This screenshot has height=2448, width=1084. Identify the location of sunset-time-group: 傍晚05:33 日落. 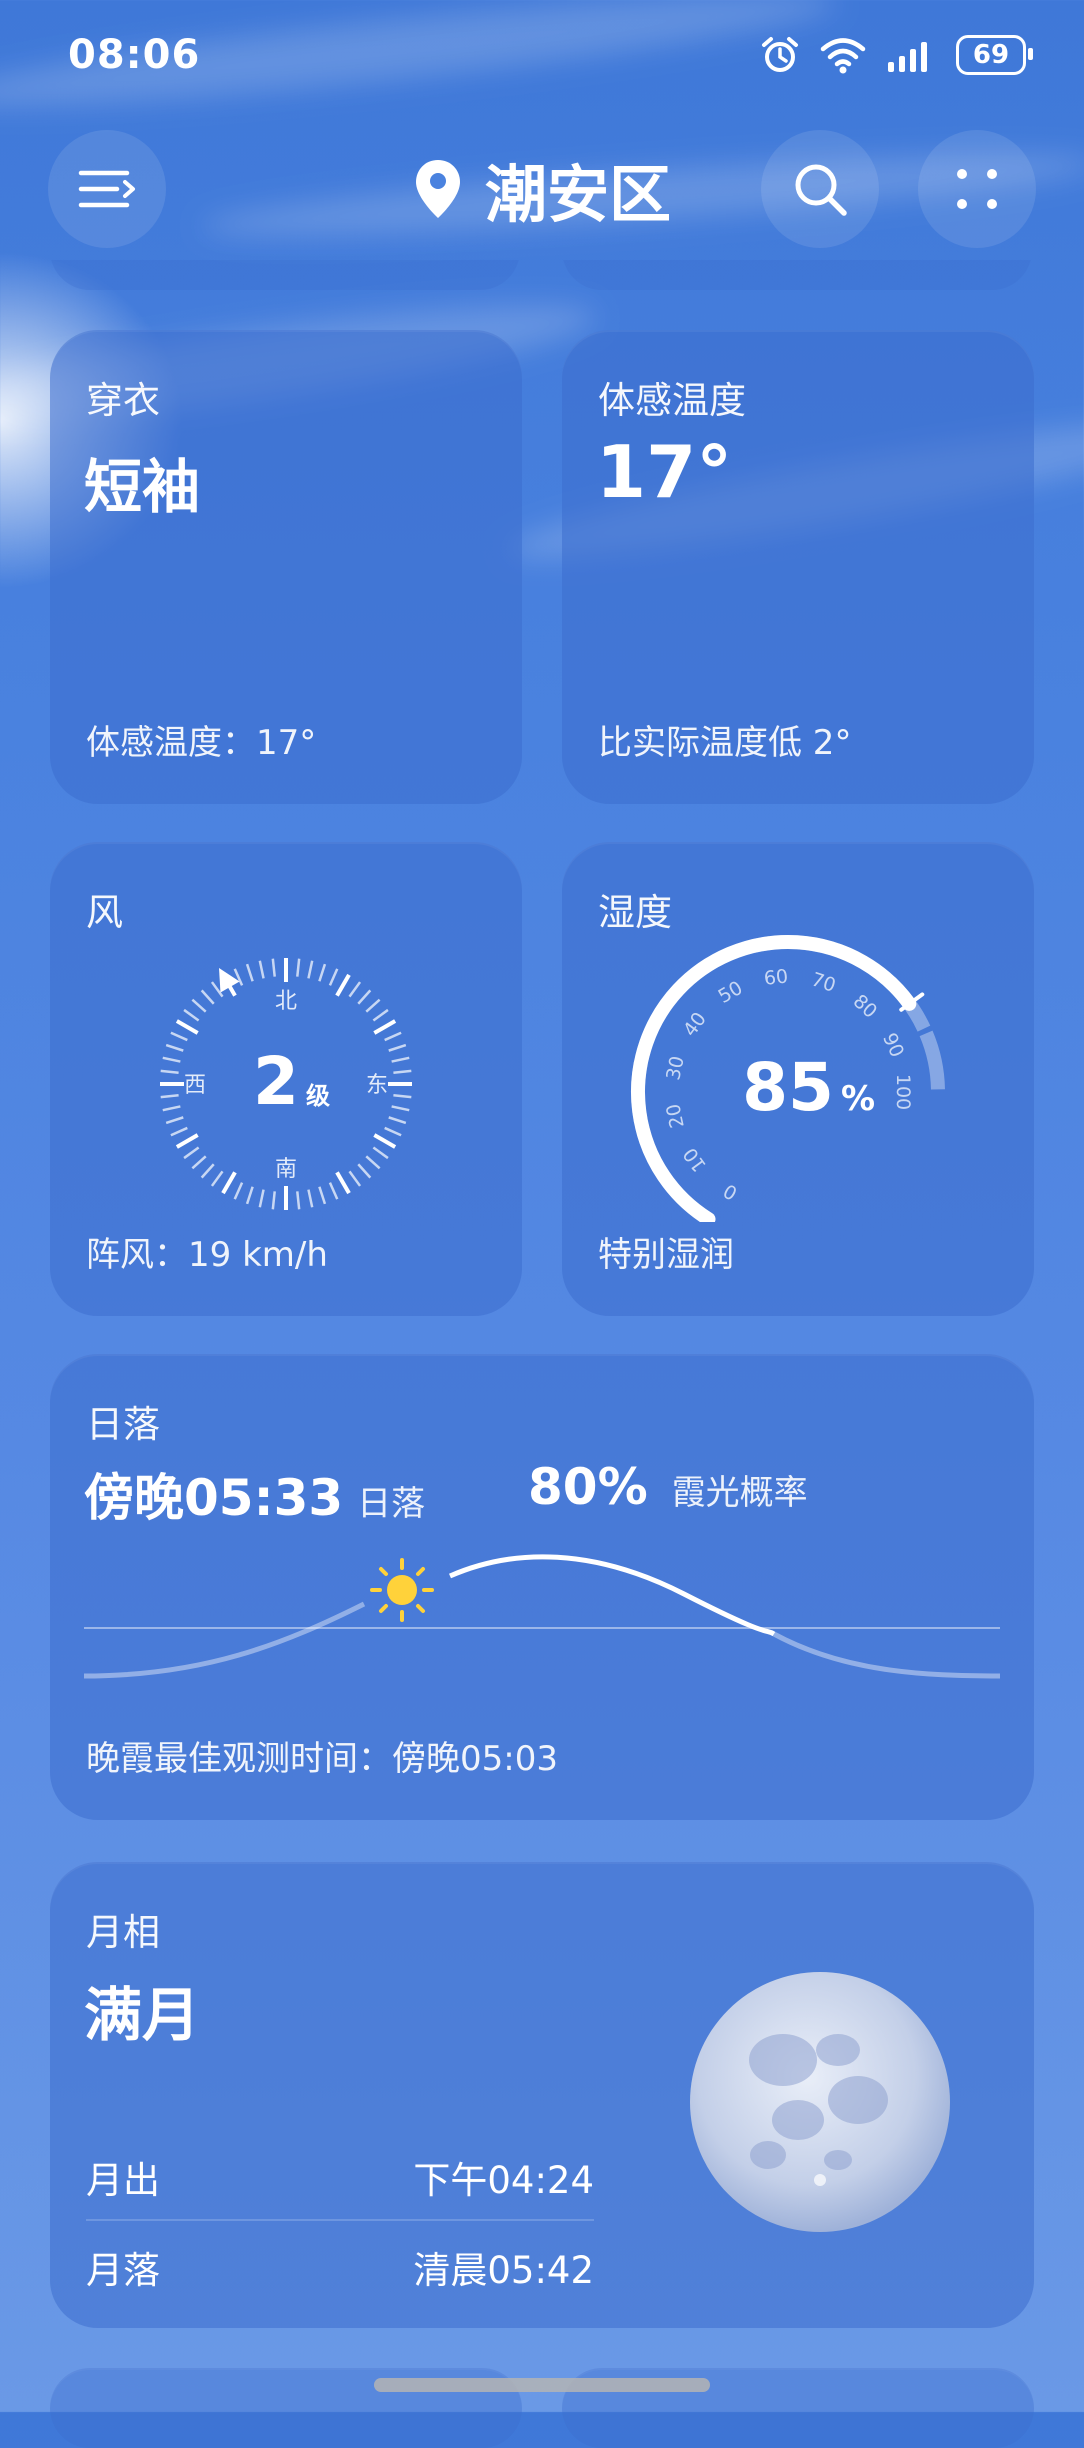
(254, 1494).